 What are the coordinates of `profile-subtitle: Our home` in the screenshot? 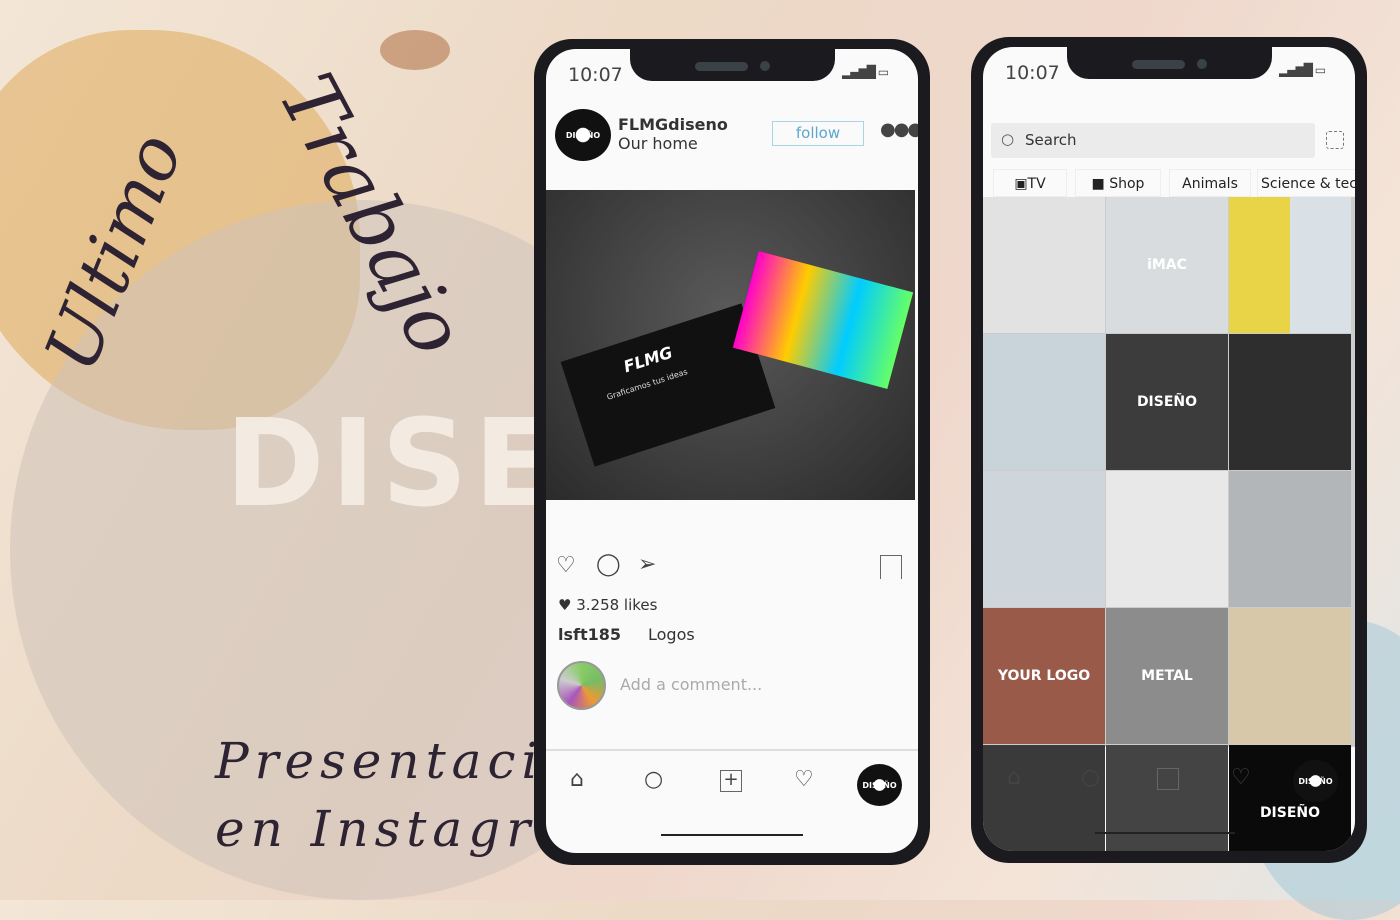 It's located at (658, 143).